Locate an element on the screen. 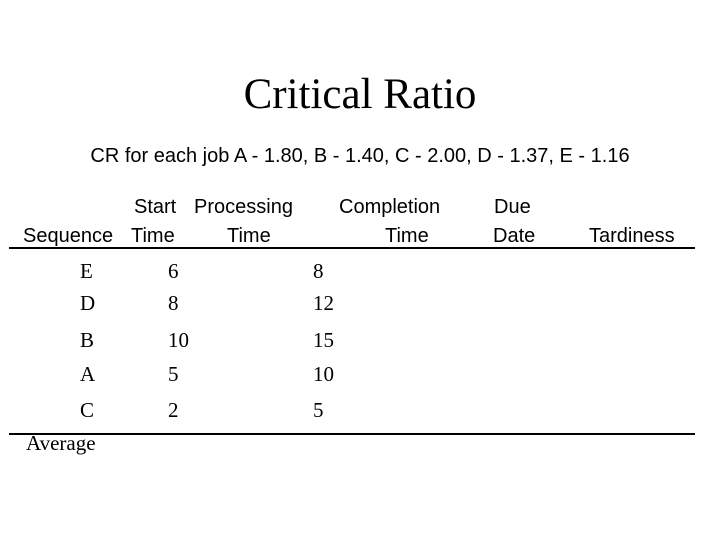  cell-processing: 15 is located at coordinates (323, 340).